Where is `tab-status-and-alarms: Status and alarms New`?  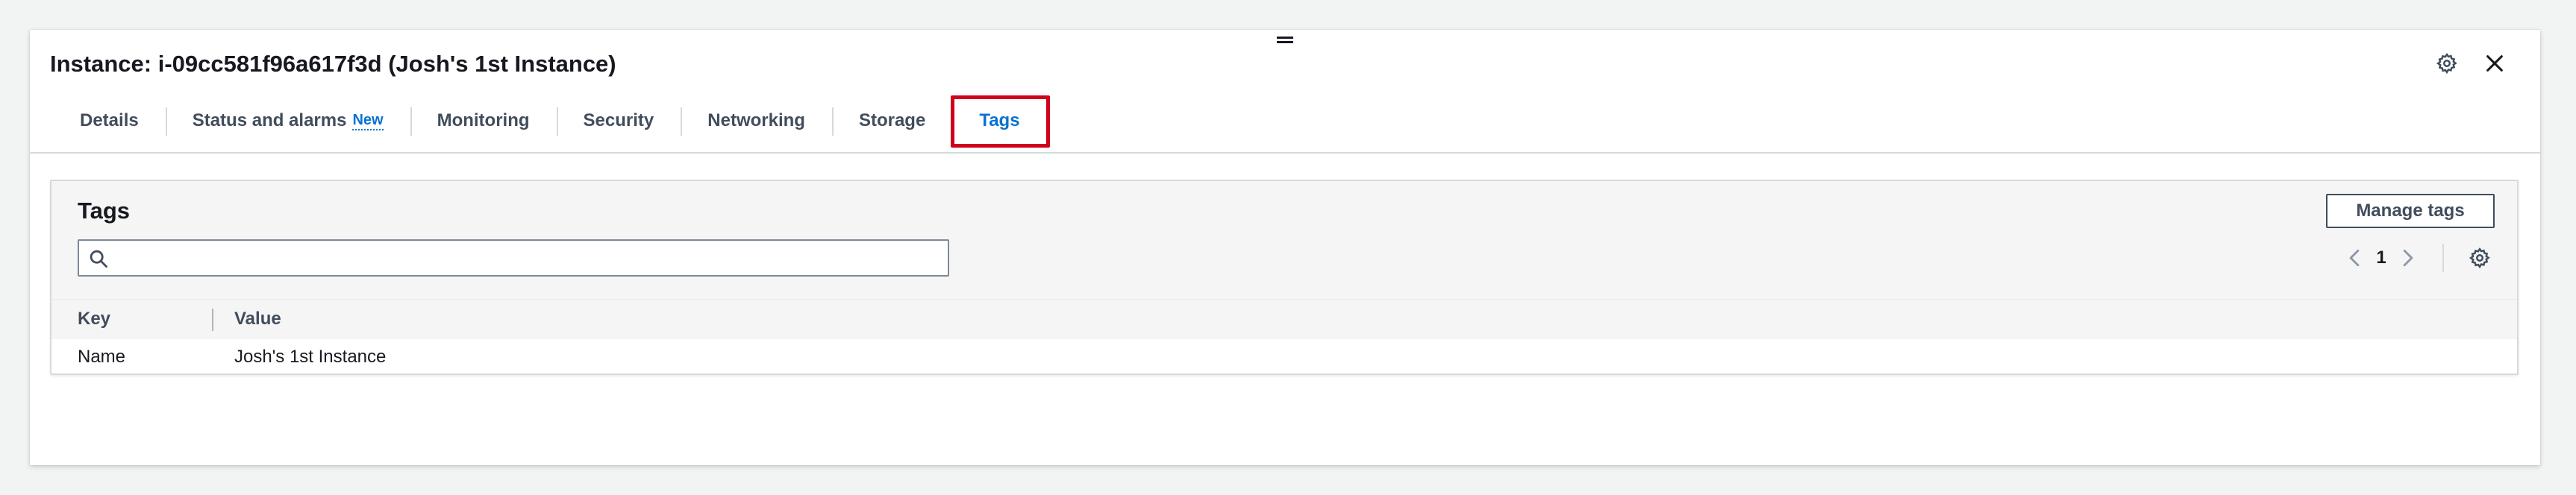 tab-status-and-alarms: Status and alarms New is located at coordinates (287, 121).